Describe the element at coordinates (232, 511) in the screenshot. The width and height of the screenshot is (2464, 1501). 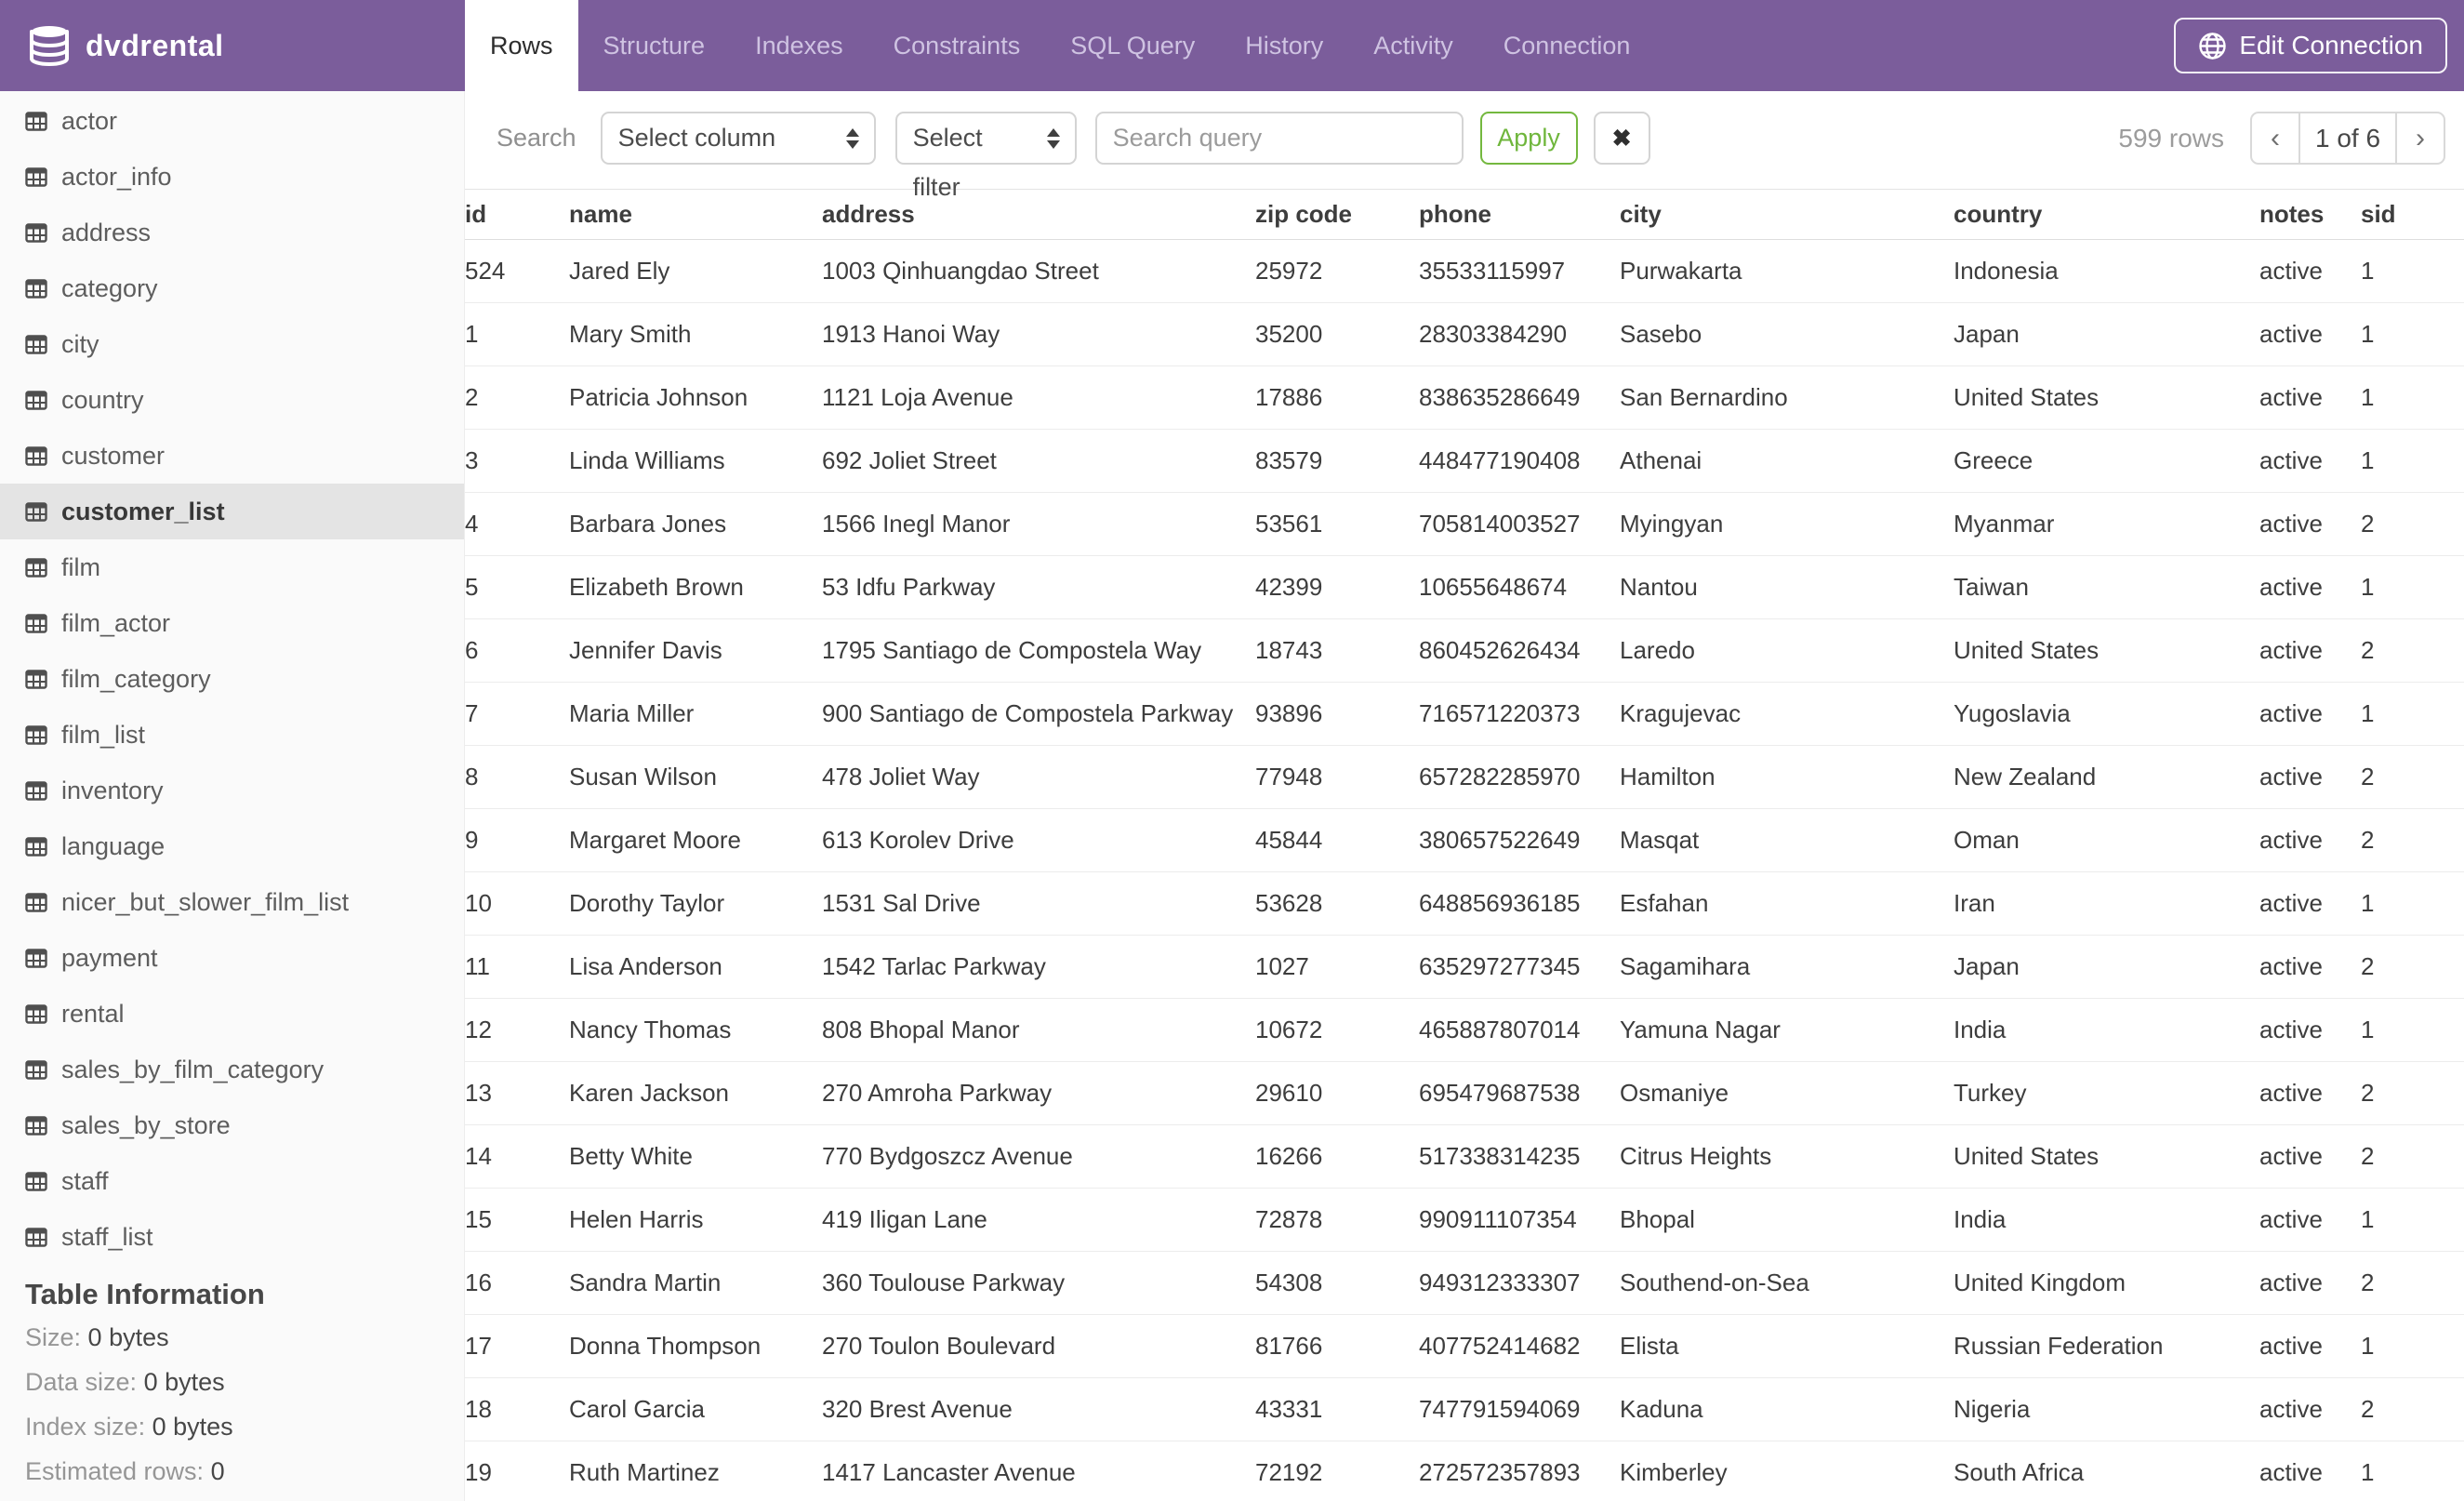
I see `sidebar-item-customer_list: customer_list` at that location.